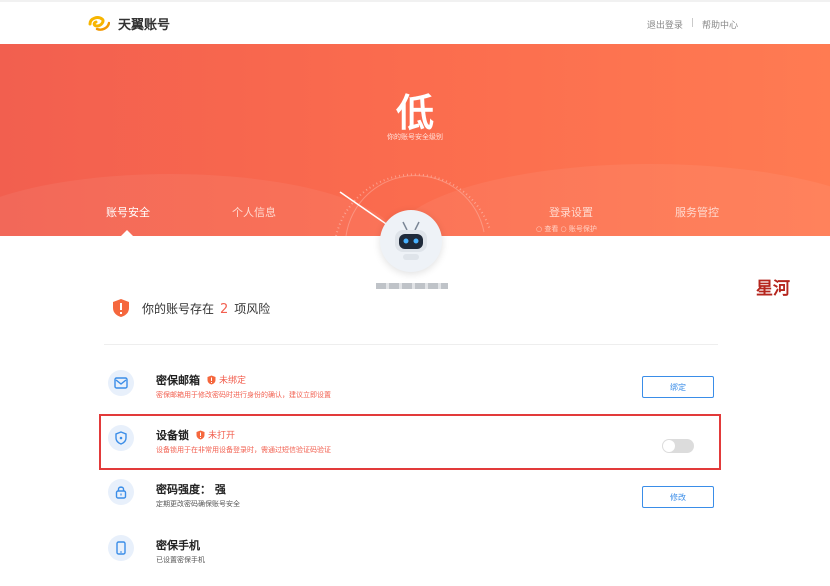 This screenshot has width=830, height=586. What do you see at coordinates (121, 492) in the screenshot?
I see `lock-icon` at bounding box center [121, 492].